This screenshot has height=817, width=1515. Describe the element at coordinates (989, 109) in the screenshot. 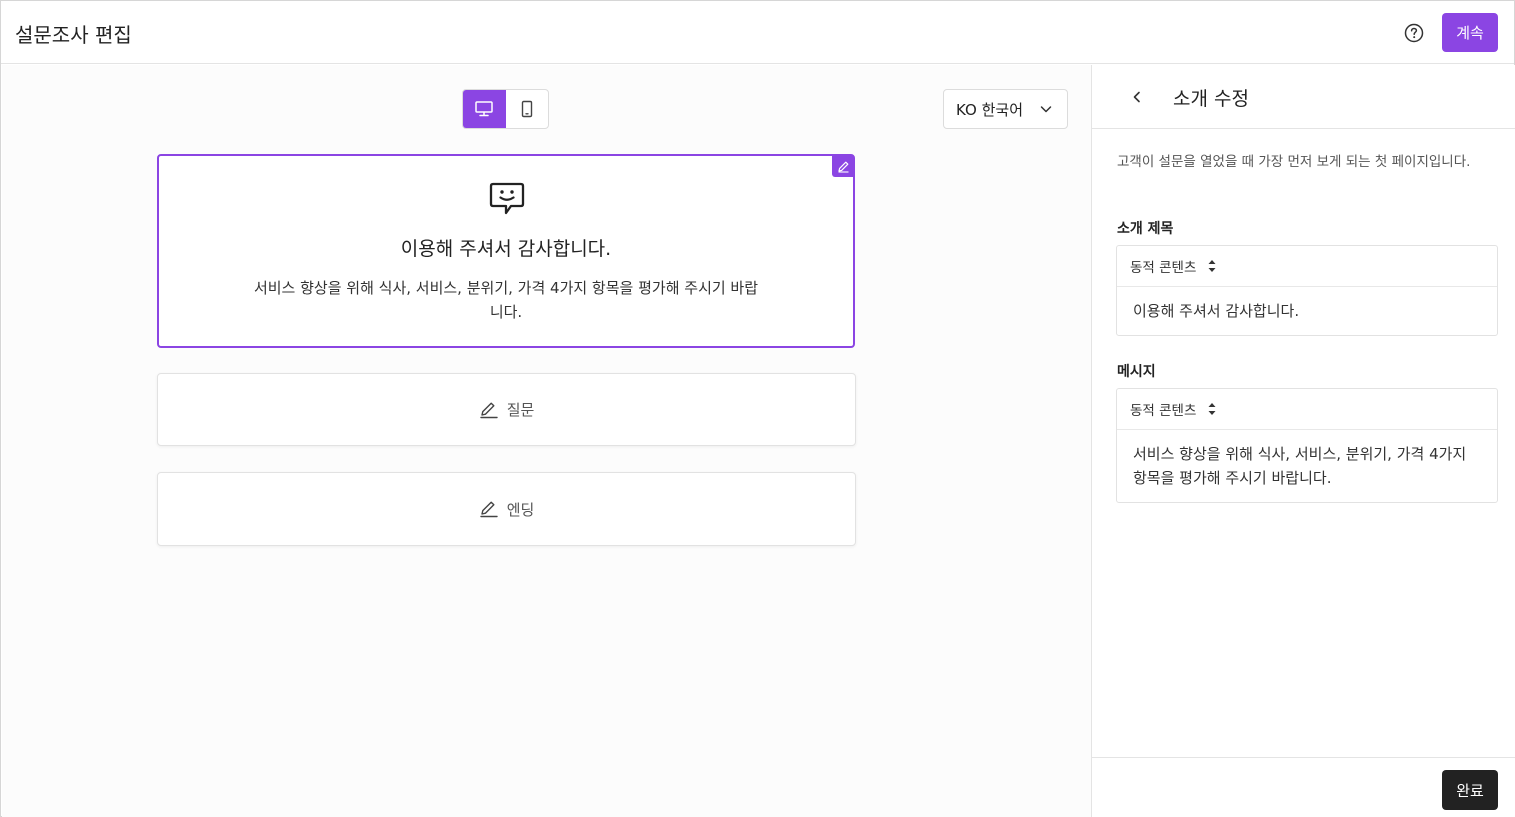

I see `language-label: KO 한국어` at that location.